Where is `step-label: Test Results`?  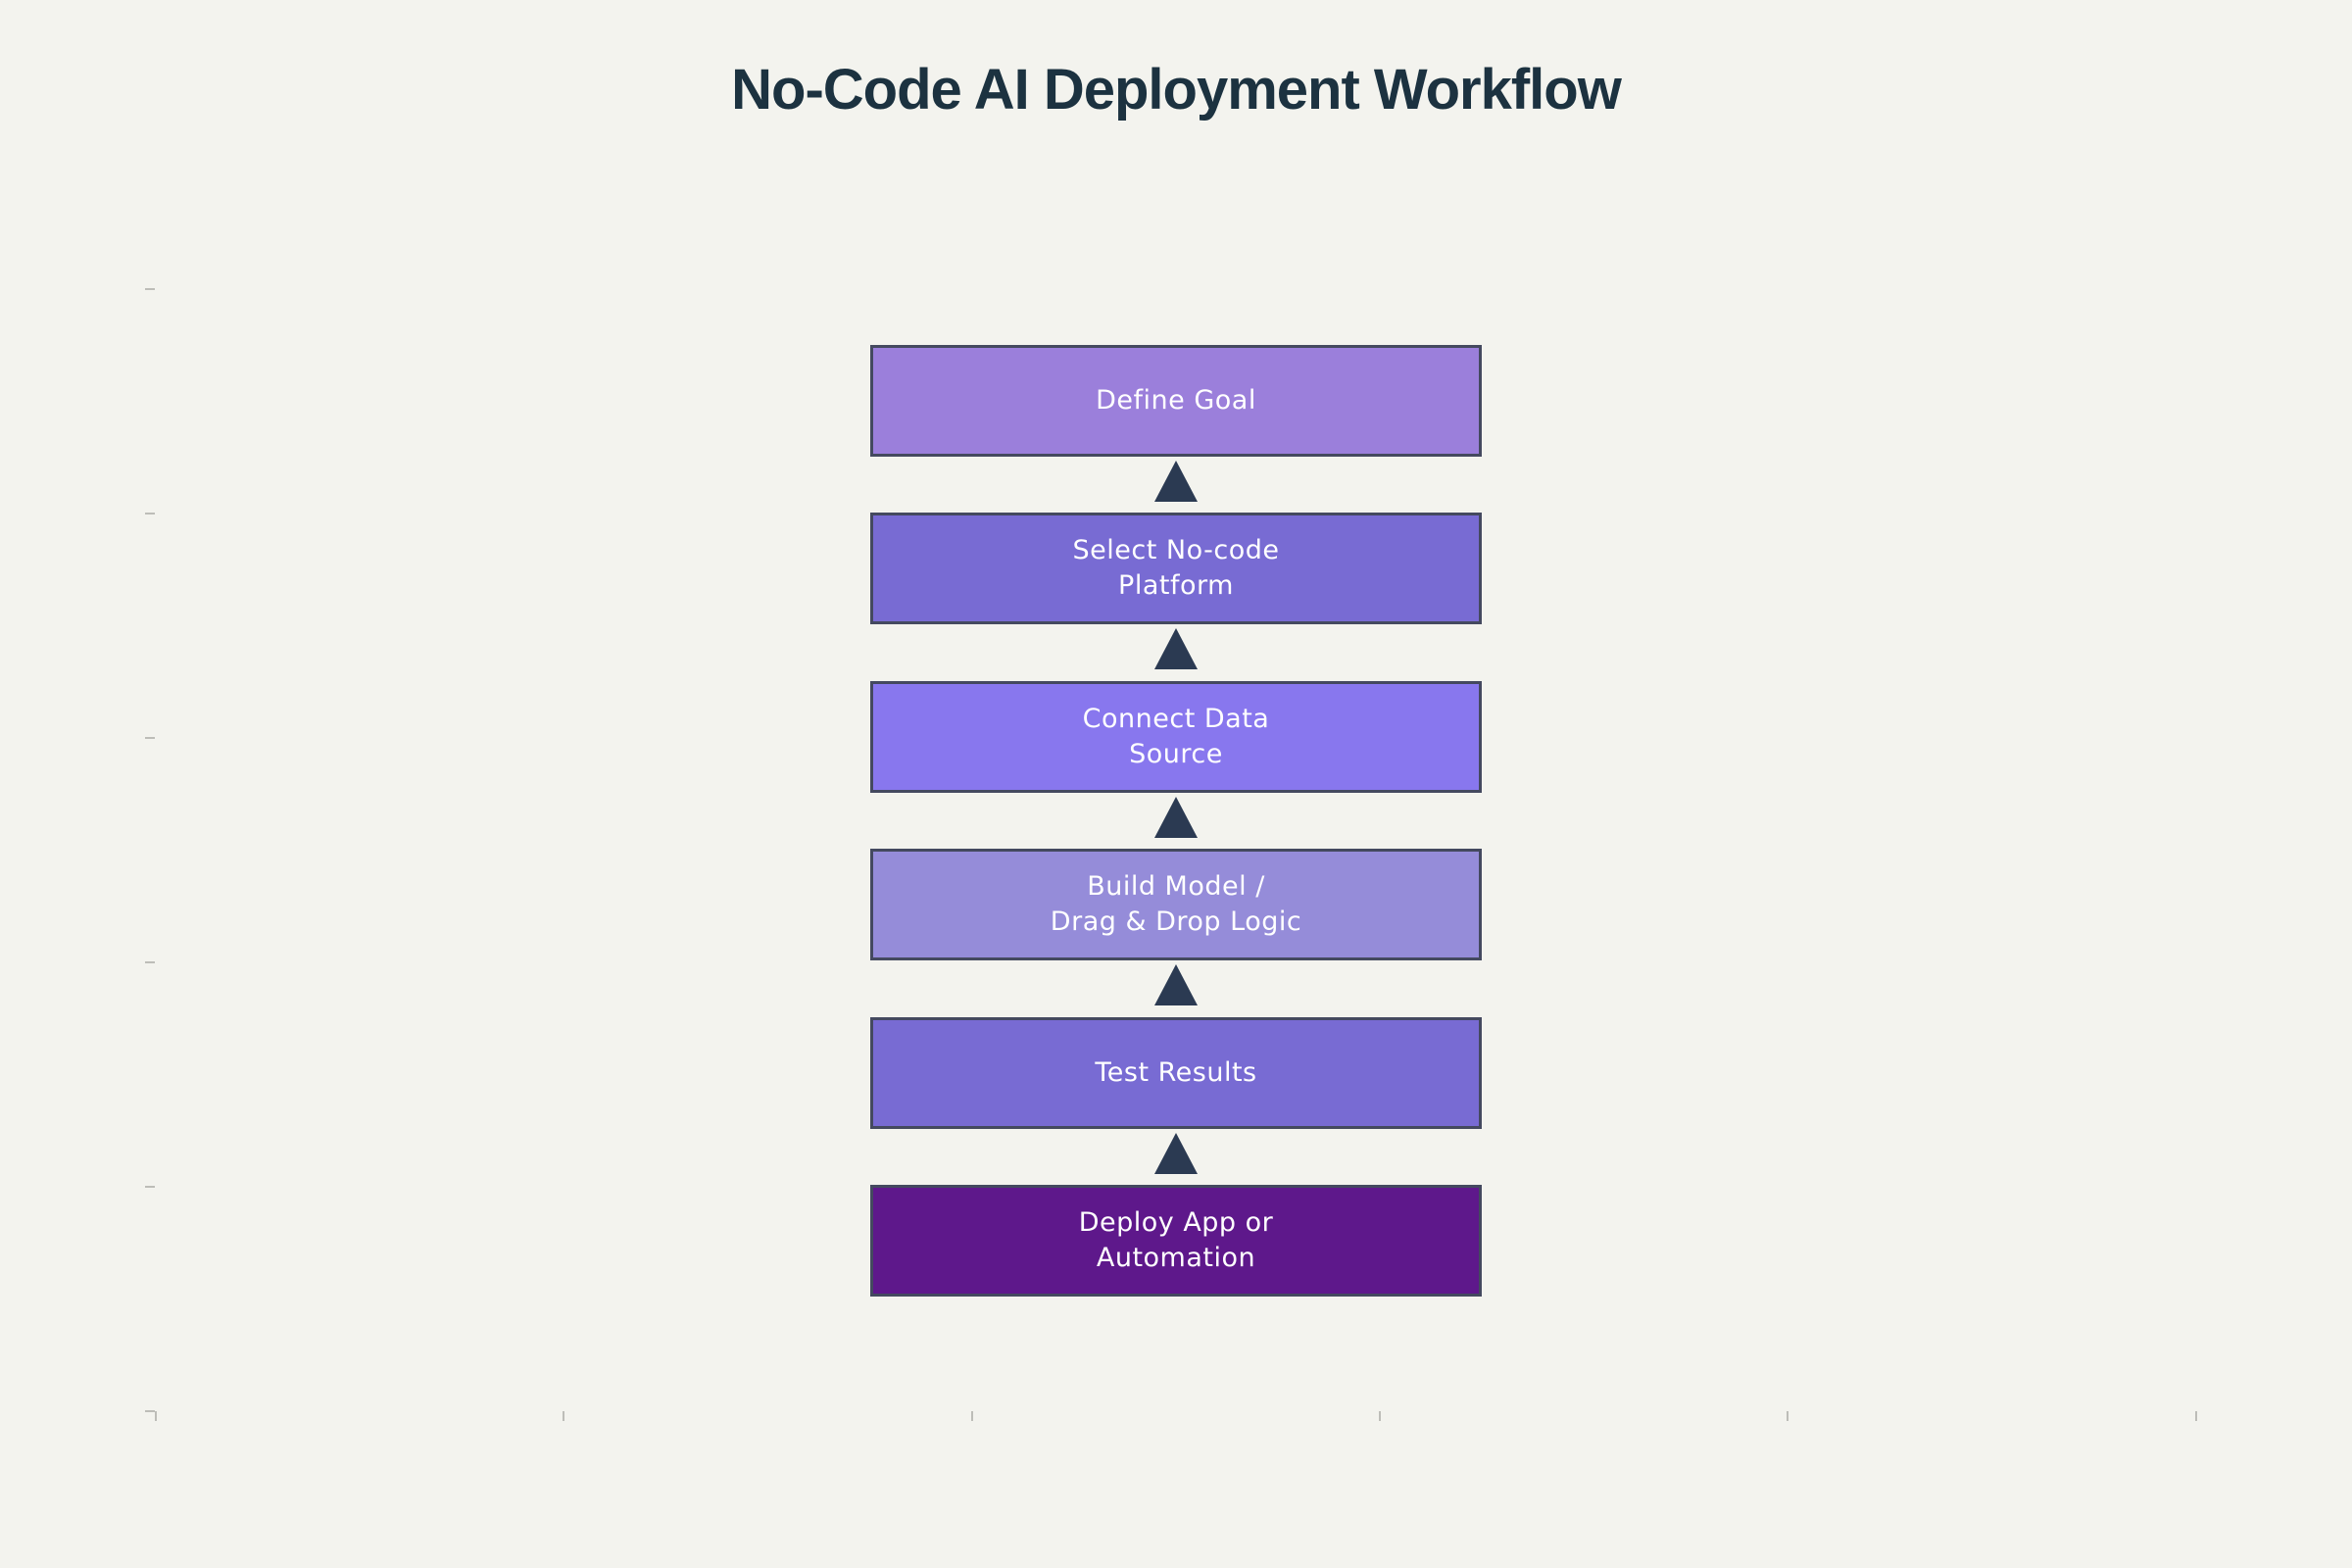 step-label: Test Results is located at coordinates (1176, 1072).